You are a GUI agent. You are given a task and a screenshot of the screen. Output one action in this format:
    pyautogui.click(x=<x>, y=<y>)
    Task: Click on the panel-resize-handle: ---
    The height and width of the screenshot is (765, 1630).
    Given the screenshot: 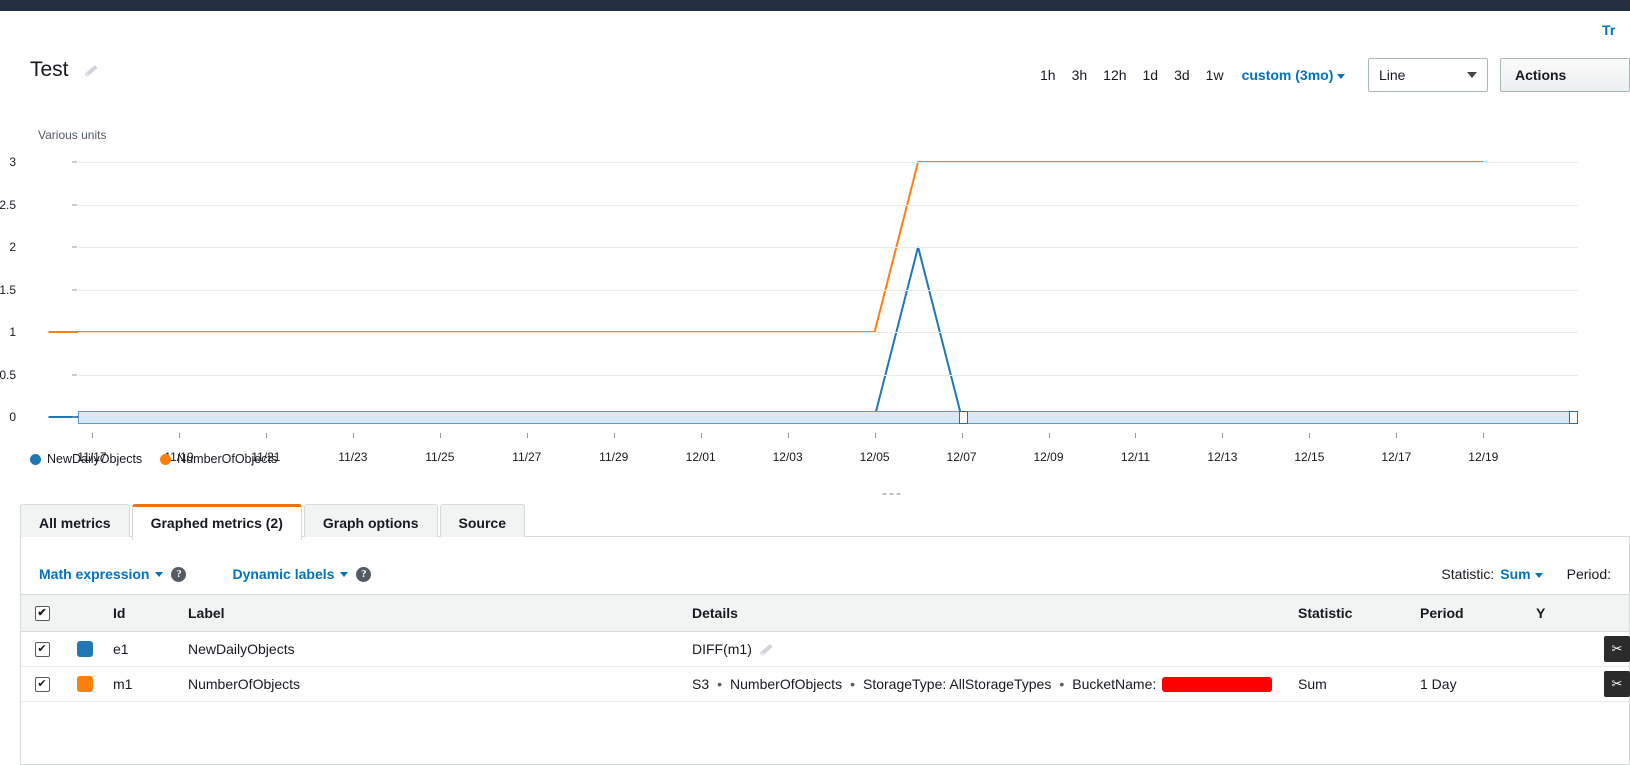 What is the action you would take?
    pyautogui.click(x=892, y=493)
    